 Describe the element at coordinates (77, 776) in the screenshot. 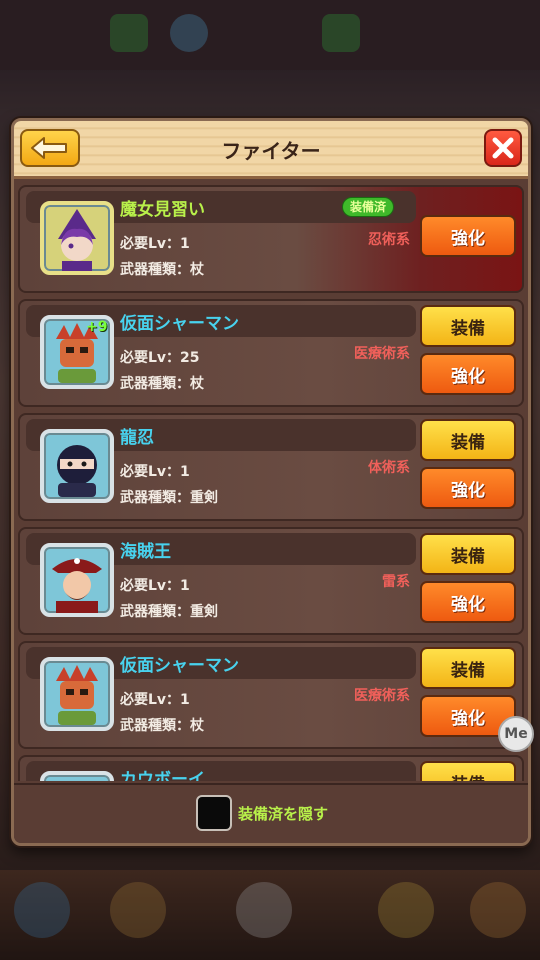

I see `cowboy-portrait` at that location.